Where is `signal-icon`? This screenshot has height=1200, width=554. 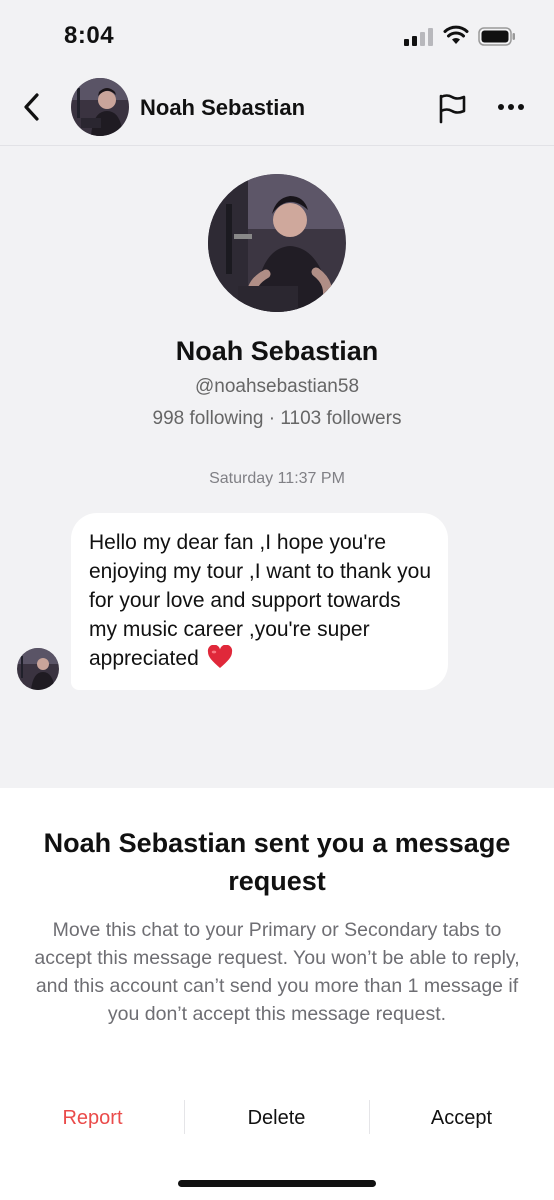 signal-icon is located at coordinates (419, 37).